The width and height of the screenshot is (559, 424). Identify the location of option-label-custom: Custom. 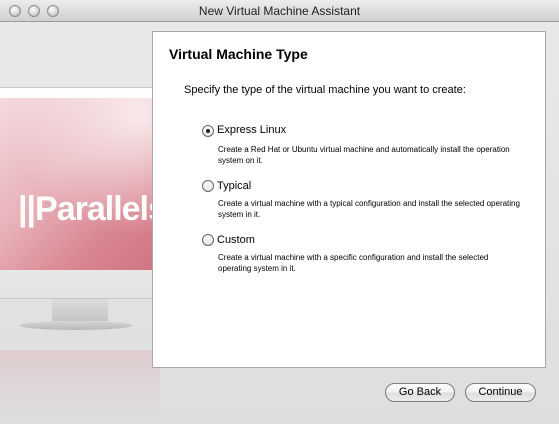
(236, 240).